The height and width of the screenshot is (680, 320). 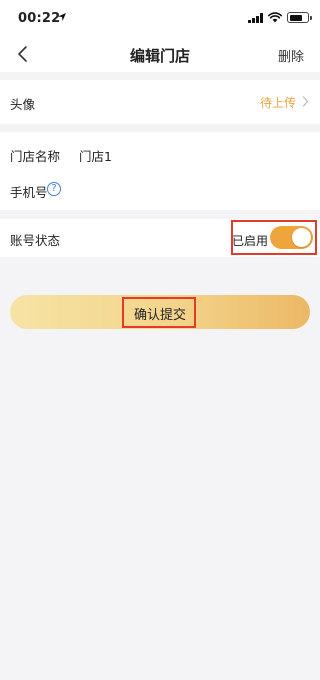 What do you see at coordinates (305, 101) in the screenshot?
I see `chevron-right-icon` at bounding box center [305, 101].